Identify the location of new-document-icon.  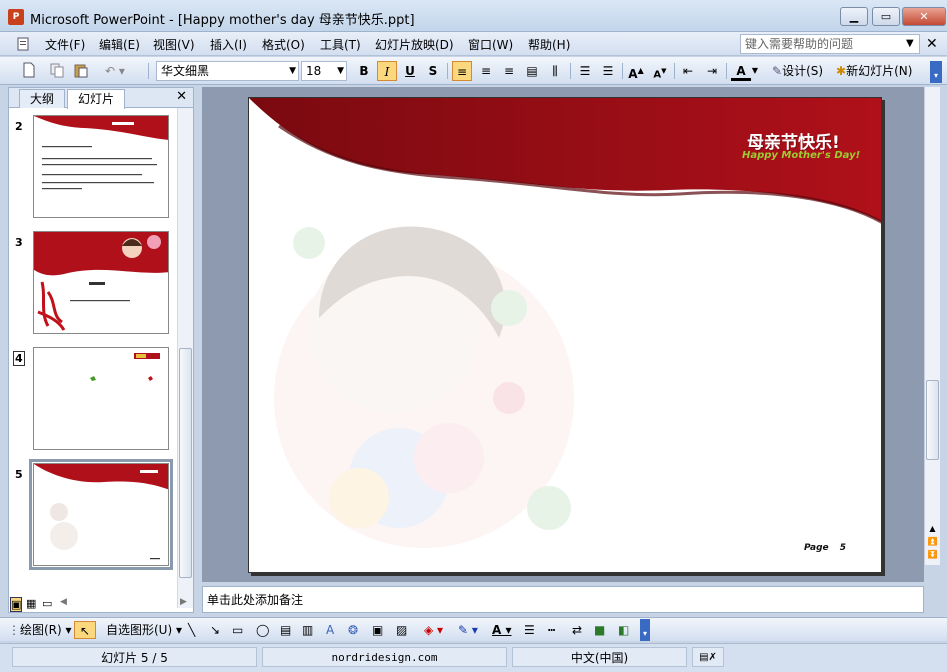
(29, 71).